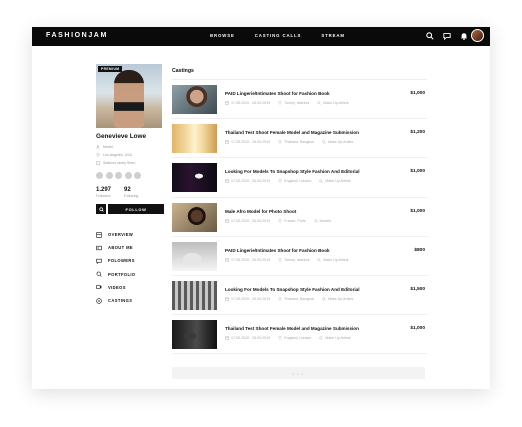 This screenshot has height=427, width=522. What do you see at coordinates (293, 103) in the screenshot?
I see `casting-location-wrap: Turkey, Istanbul` at bounding box center [293, 103].